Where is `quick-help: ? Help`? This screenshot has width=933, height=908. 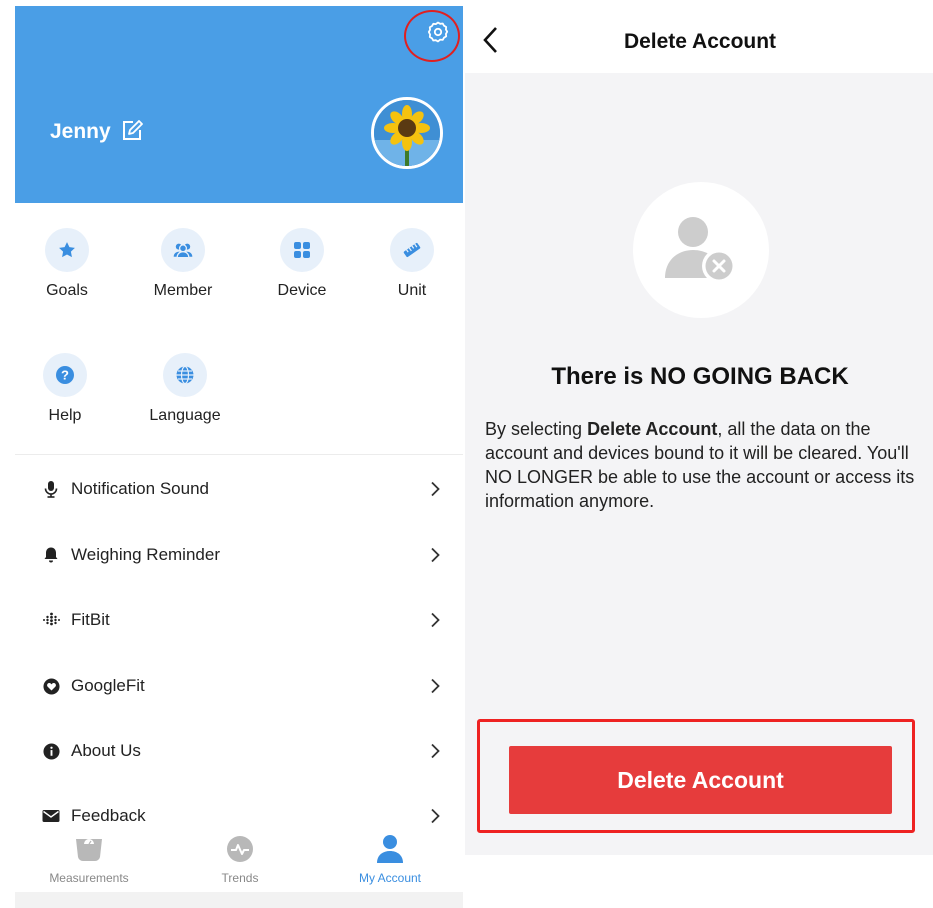
quick-help: ? Help is located at coordinates (65, 389).